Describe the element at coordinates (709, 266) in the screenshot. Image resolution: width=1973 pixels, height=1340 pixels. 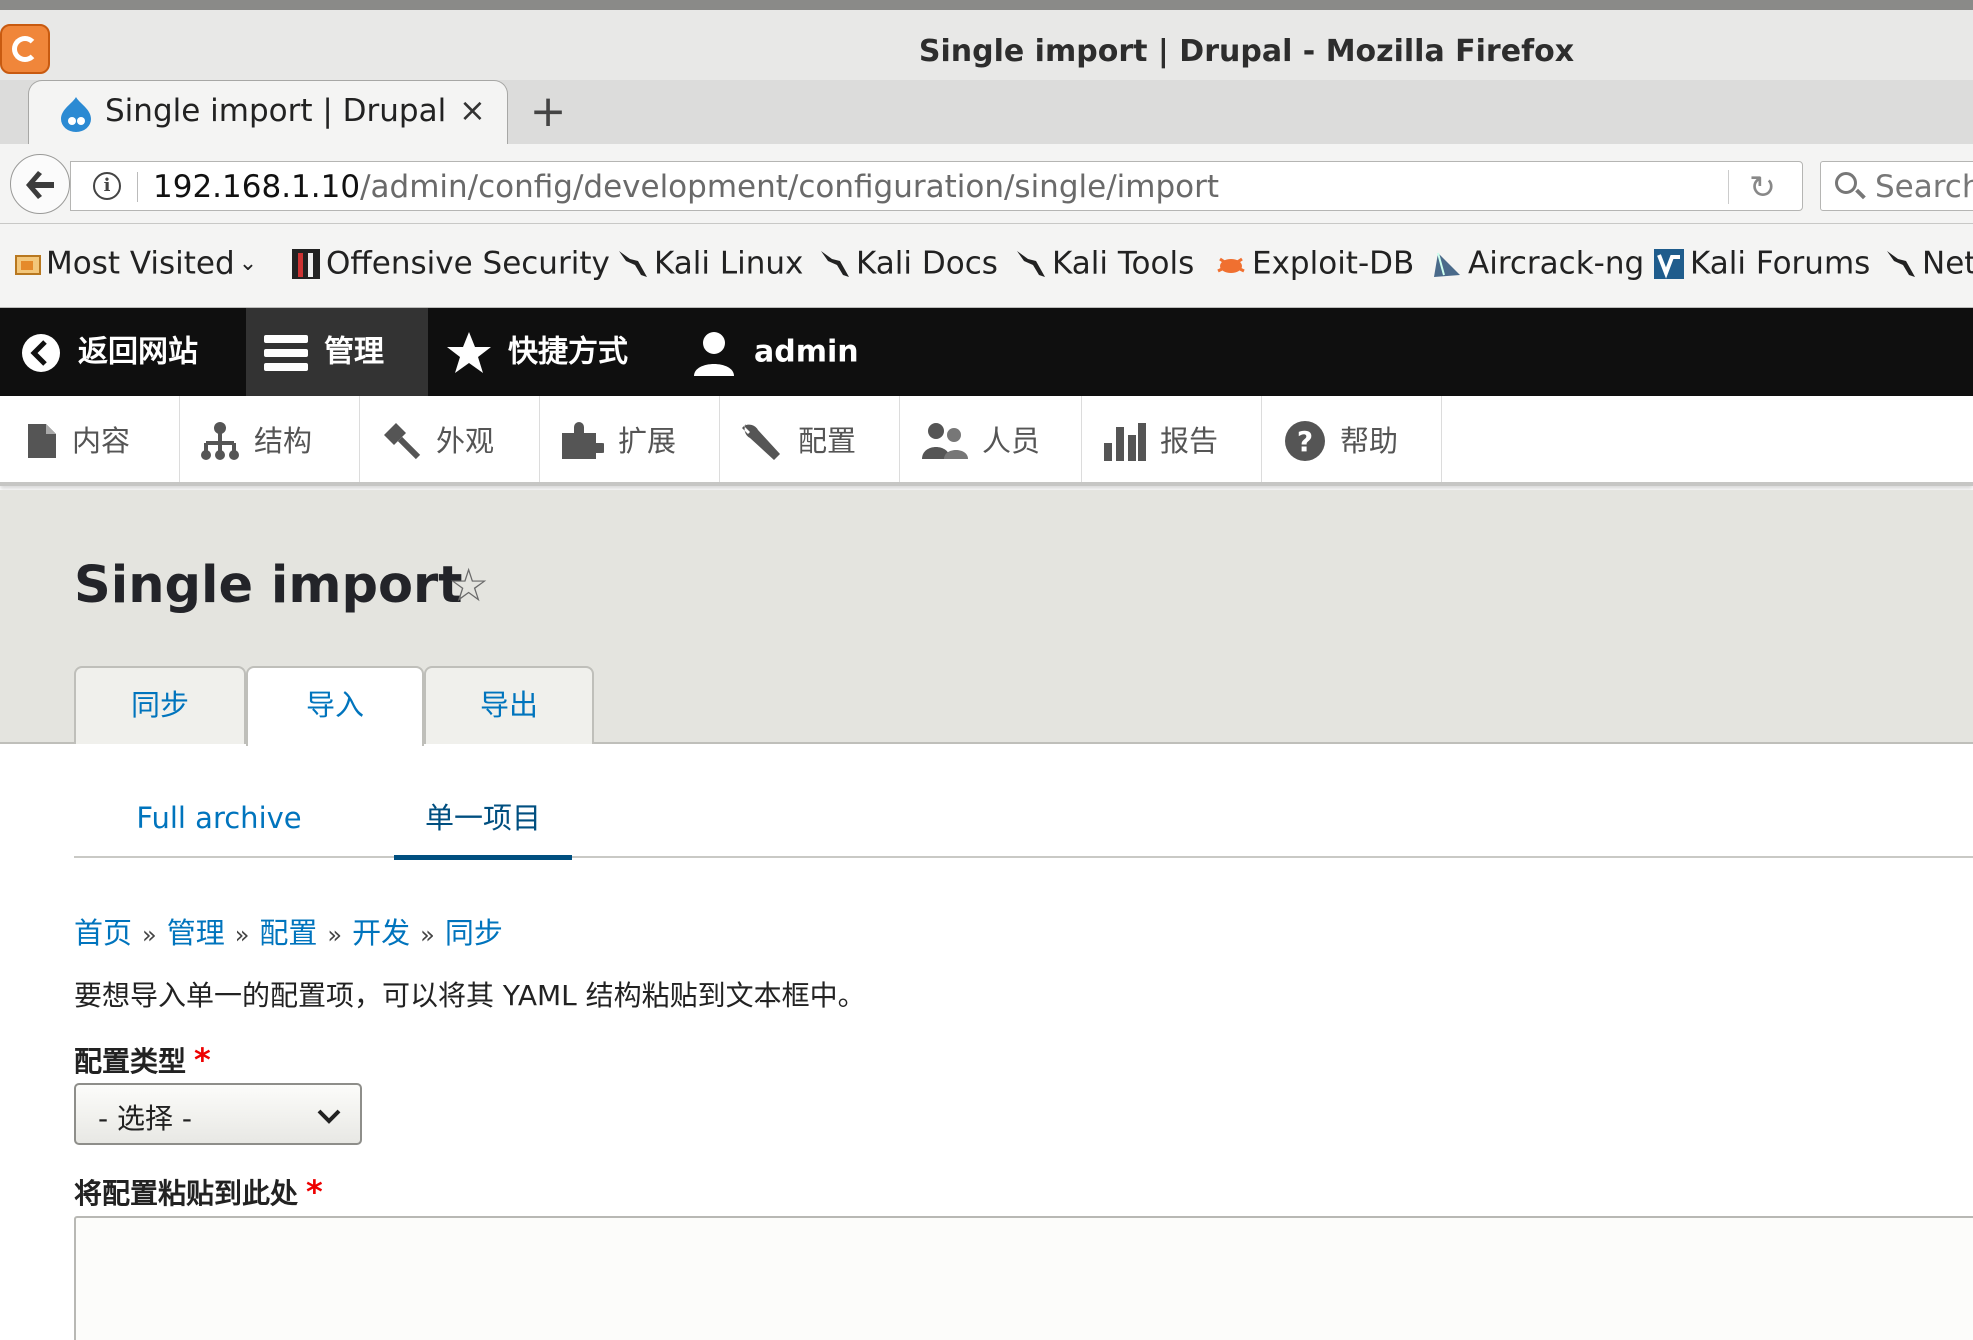
I see `bookmark-kali-linux: Kali Linux` at that location.